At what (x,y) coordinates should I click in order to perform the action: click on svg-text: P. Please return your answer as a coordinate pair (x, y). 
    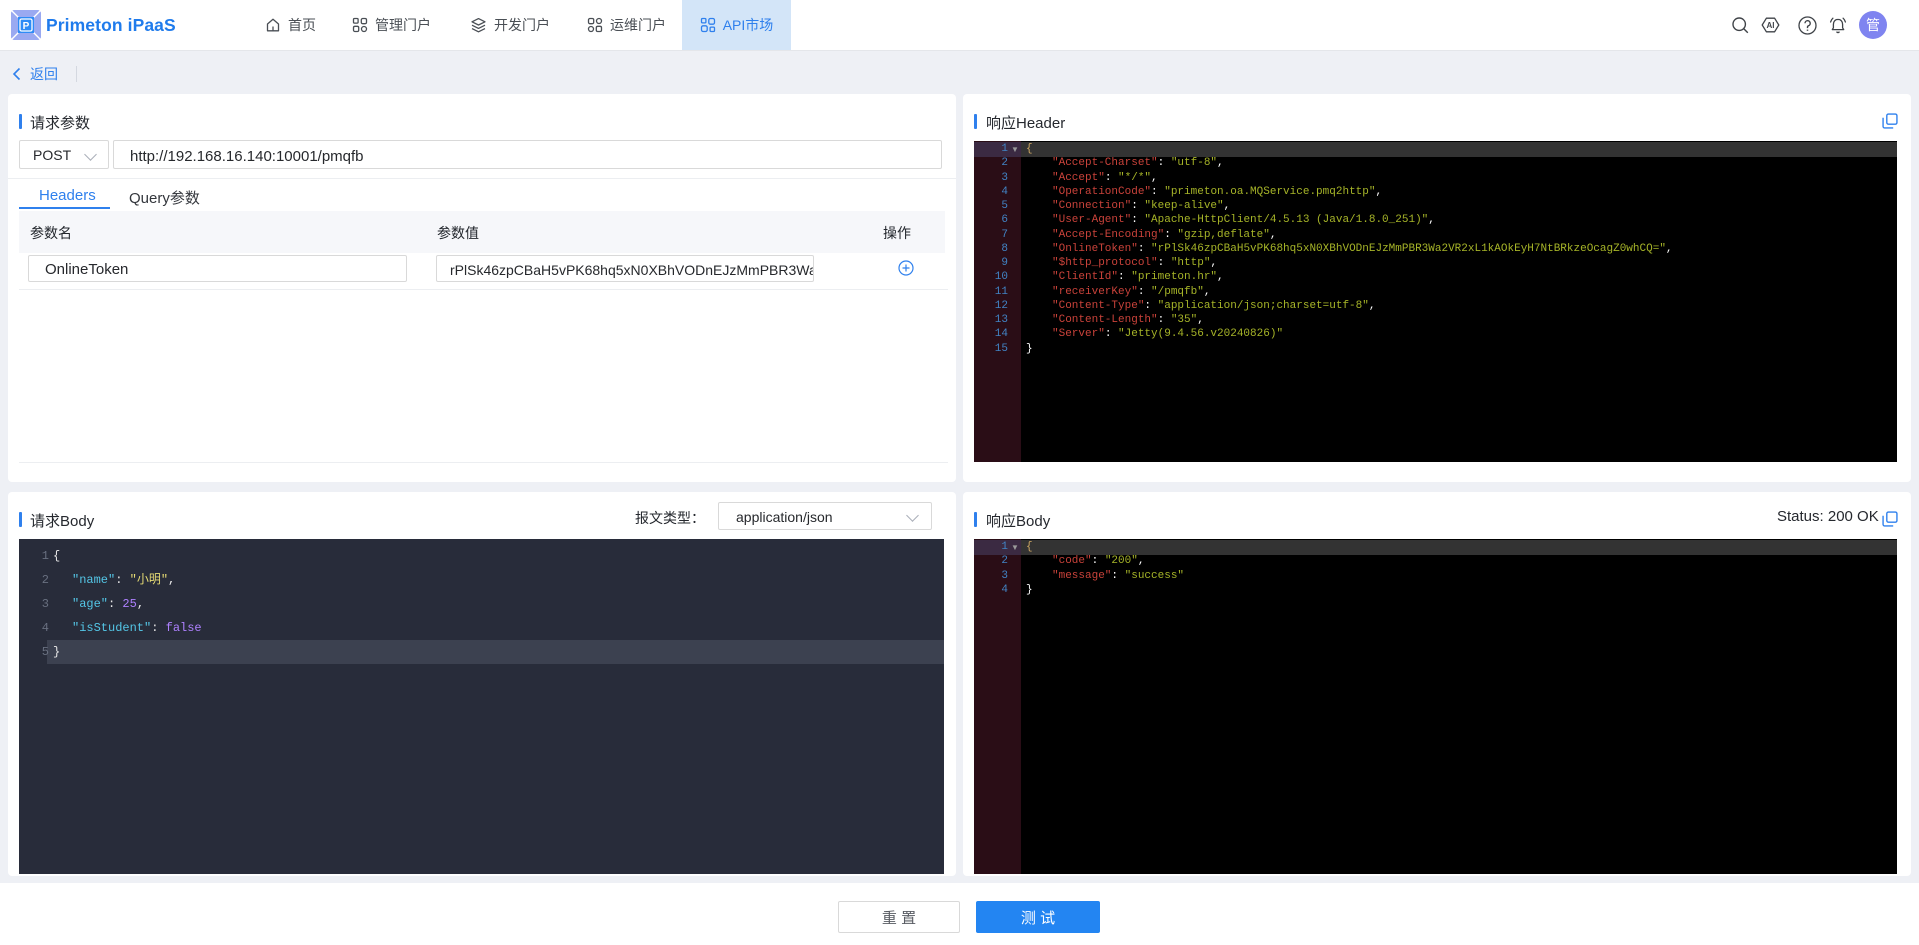
    Looking at the image, I should click on (26, 26).